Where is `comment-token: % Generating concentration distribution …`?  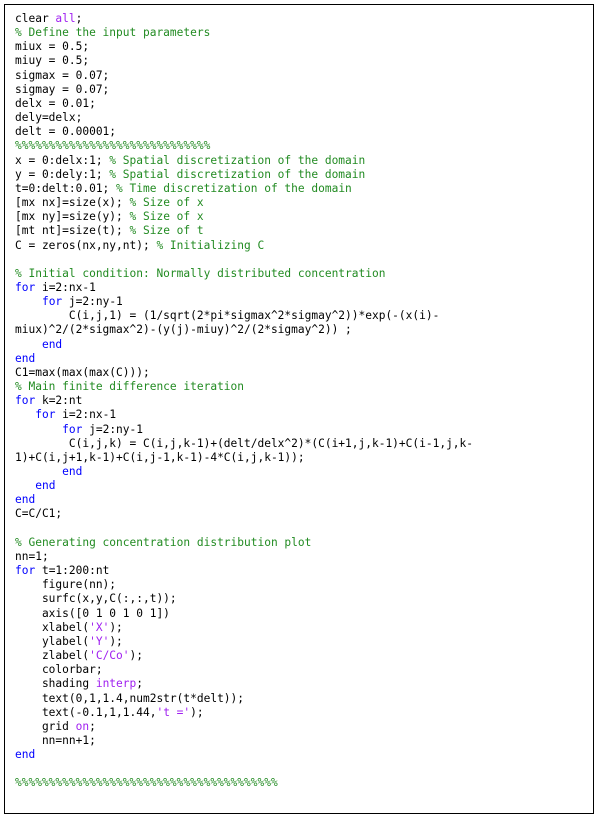
comment-token: % Generating concentration distribution … is located at coordinates (163, 542).